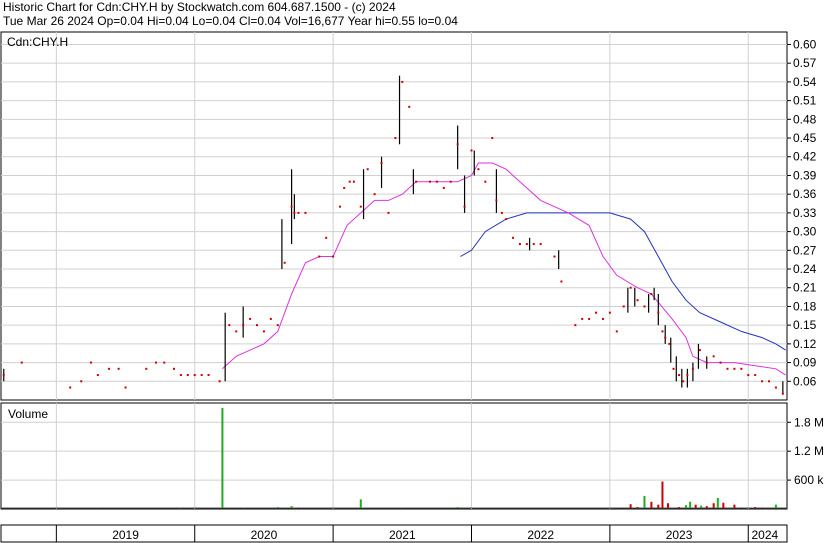  What do you see at coordinates (805, 232) in the screenshot?
I see `price-tick-label: 0.30` at bounding box center [805, 232].